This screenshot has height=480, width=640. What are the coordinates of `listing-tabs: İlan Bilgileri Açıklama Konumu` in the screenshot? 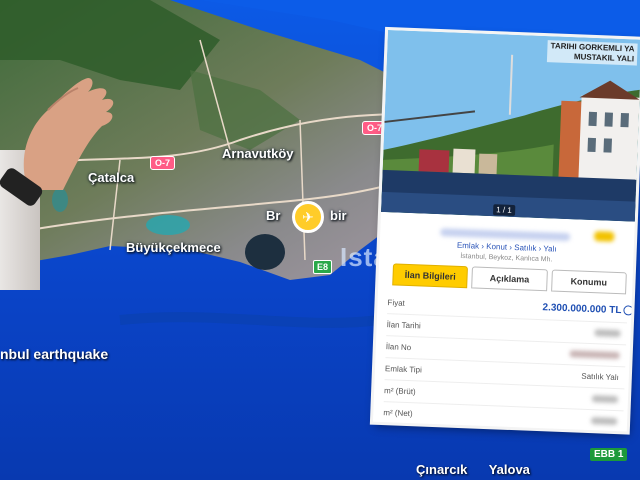 It's located at (509, 279).